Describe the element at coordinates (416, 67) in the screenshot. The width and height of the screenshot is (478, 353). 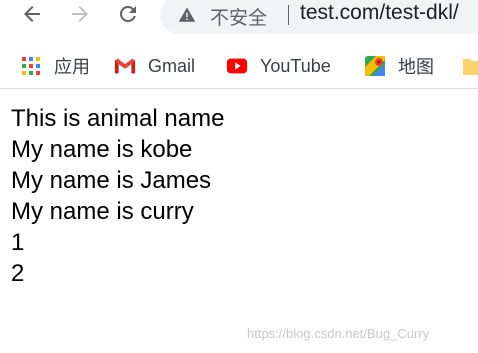
I see `bookmark-label: 地图` at that location.